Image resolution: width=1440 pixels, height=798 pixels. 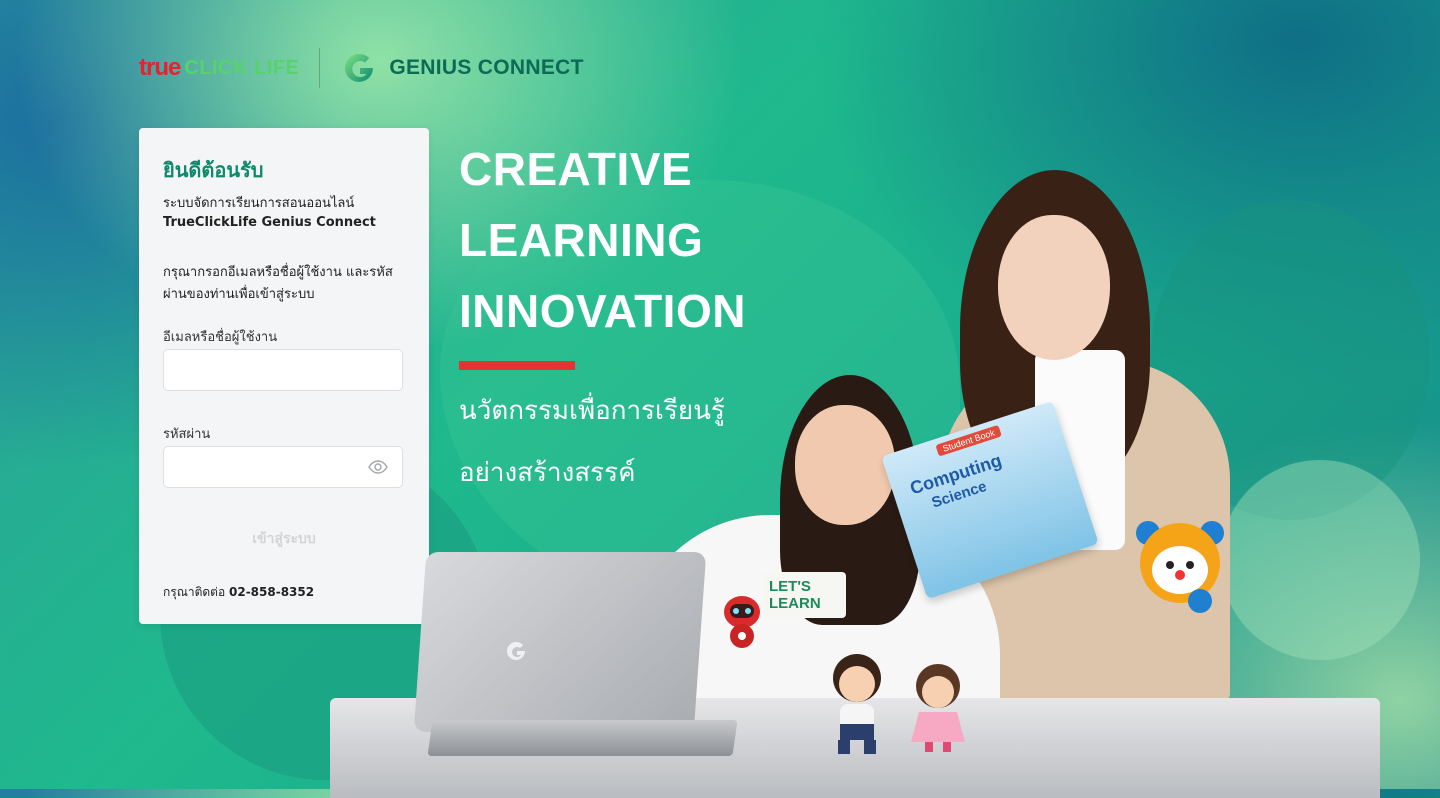 What do you see at coordinates (259, 203) in the screenshot?
I see `system-subtitle: ระบบจัดการเรียนการสอนออนไลน์` at bounding box center [259, 203].